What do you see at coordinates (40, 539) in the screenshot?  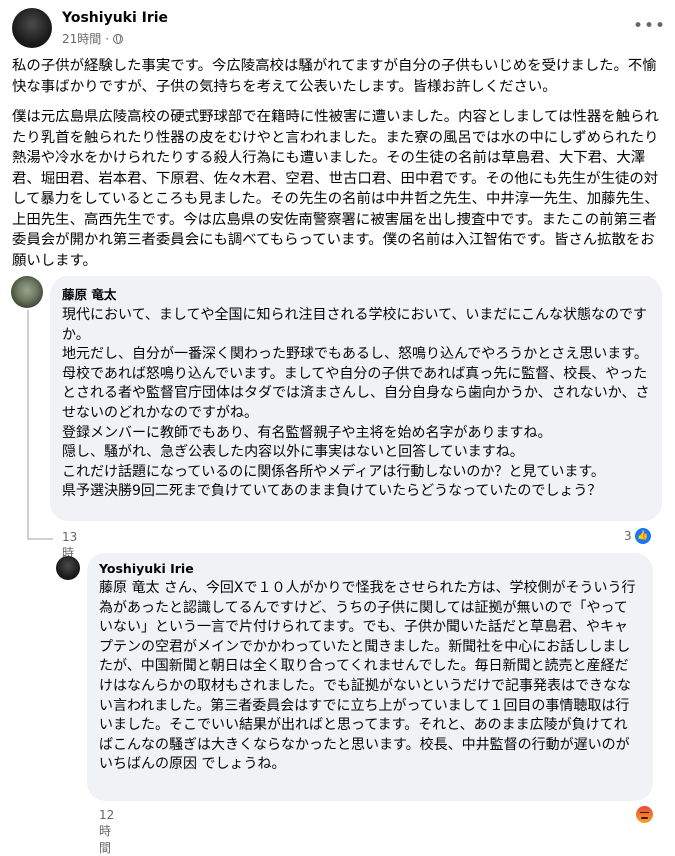 I see `thread-line-curve` at bounding box center [40, 539].